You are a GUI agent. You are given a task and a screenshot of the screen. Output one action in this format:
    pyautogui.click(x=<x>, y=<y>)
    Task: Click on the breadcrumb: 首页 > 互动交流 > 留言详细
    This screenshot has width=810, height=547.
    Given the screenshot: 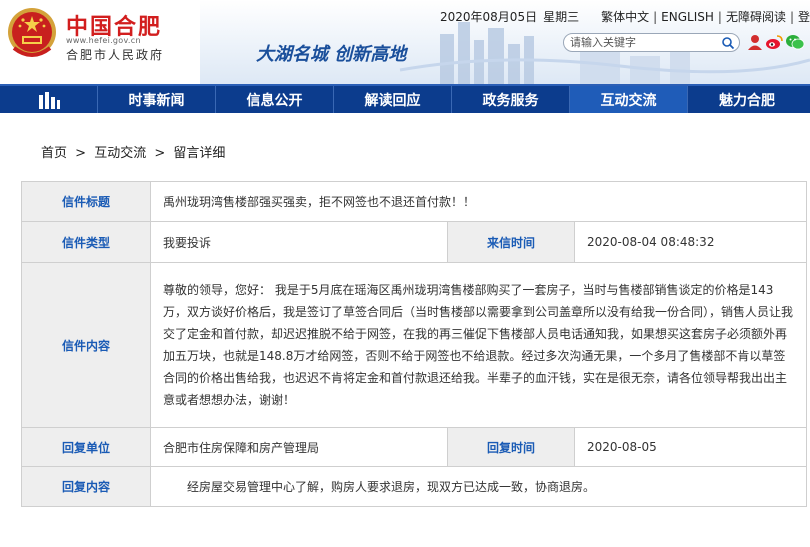 What is the action you would take?
    pyautogui.click(x=133, y=151)
    